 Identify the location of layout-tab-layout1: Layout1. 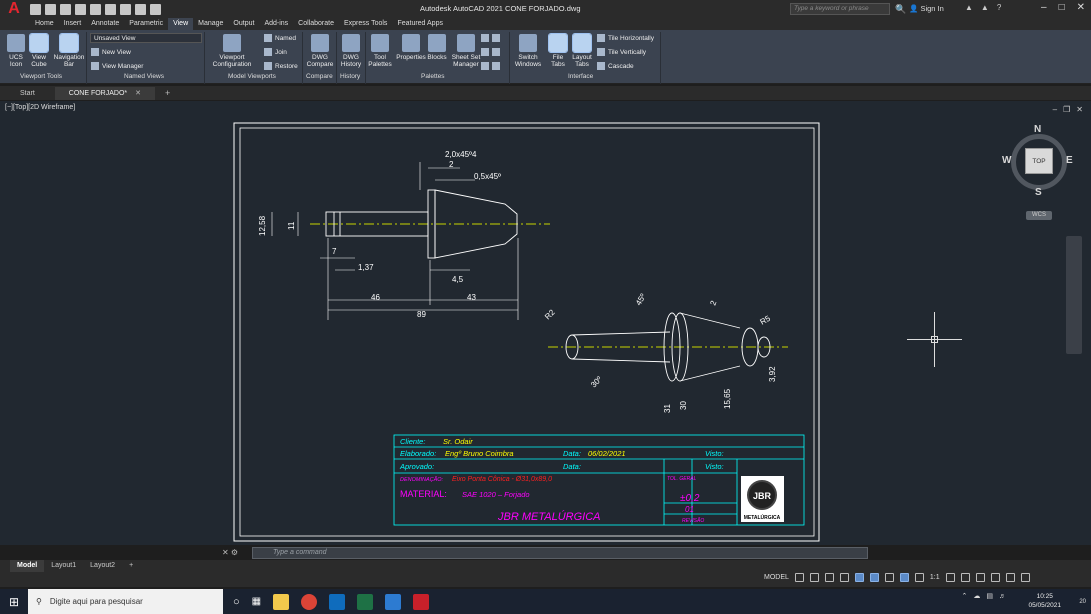
(63, 566).